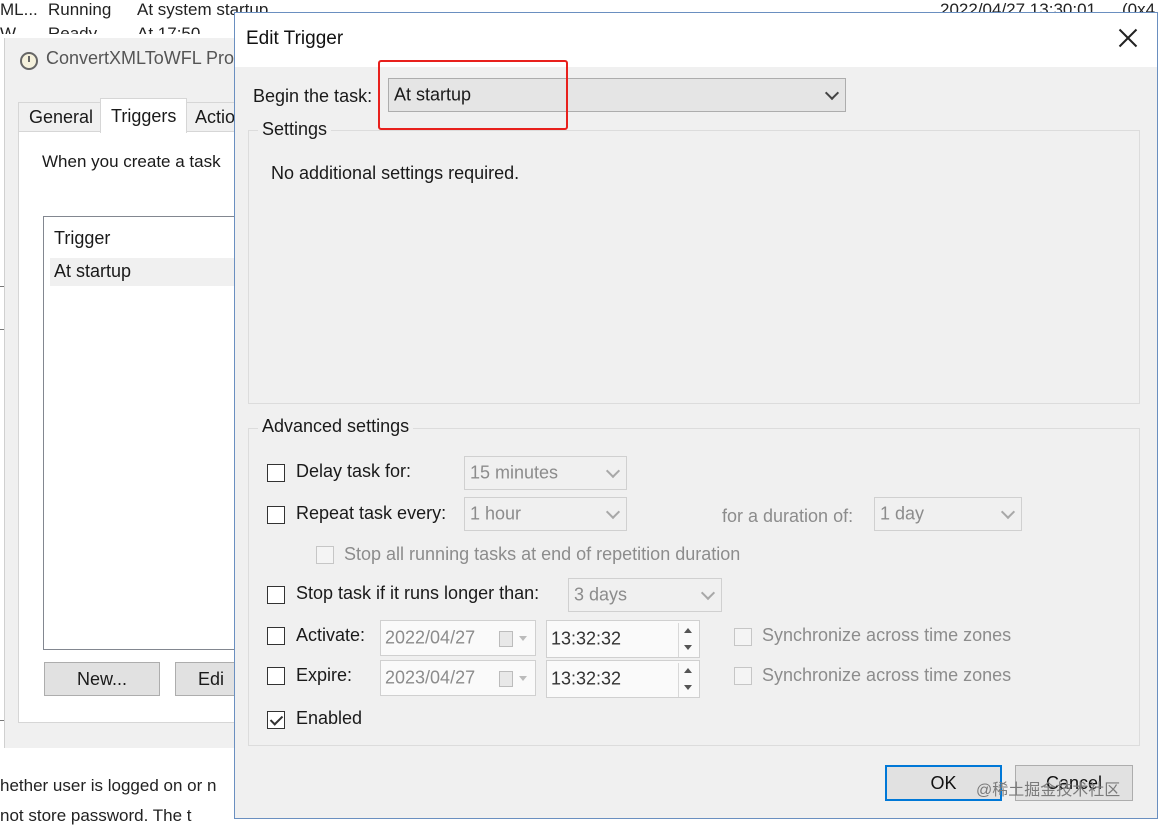 The height and width of the screenshot is (826, 1158). What do you see at coordinates (473, 95) in the screenshot?
I see `highlight-annotation` at bounding box center [473, 95].